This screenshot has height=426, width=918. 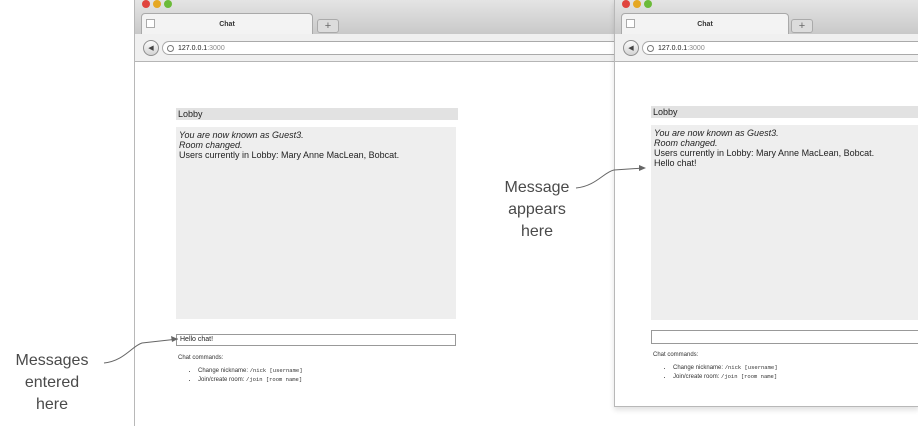 What do you see at coordinates (610, 178) in the screenshot?
I see `callout-line-right` at bounding box center [610, 178].